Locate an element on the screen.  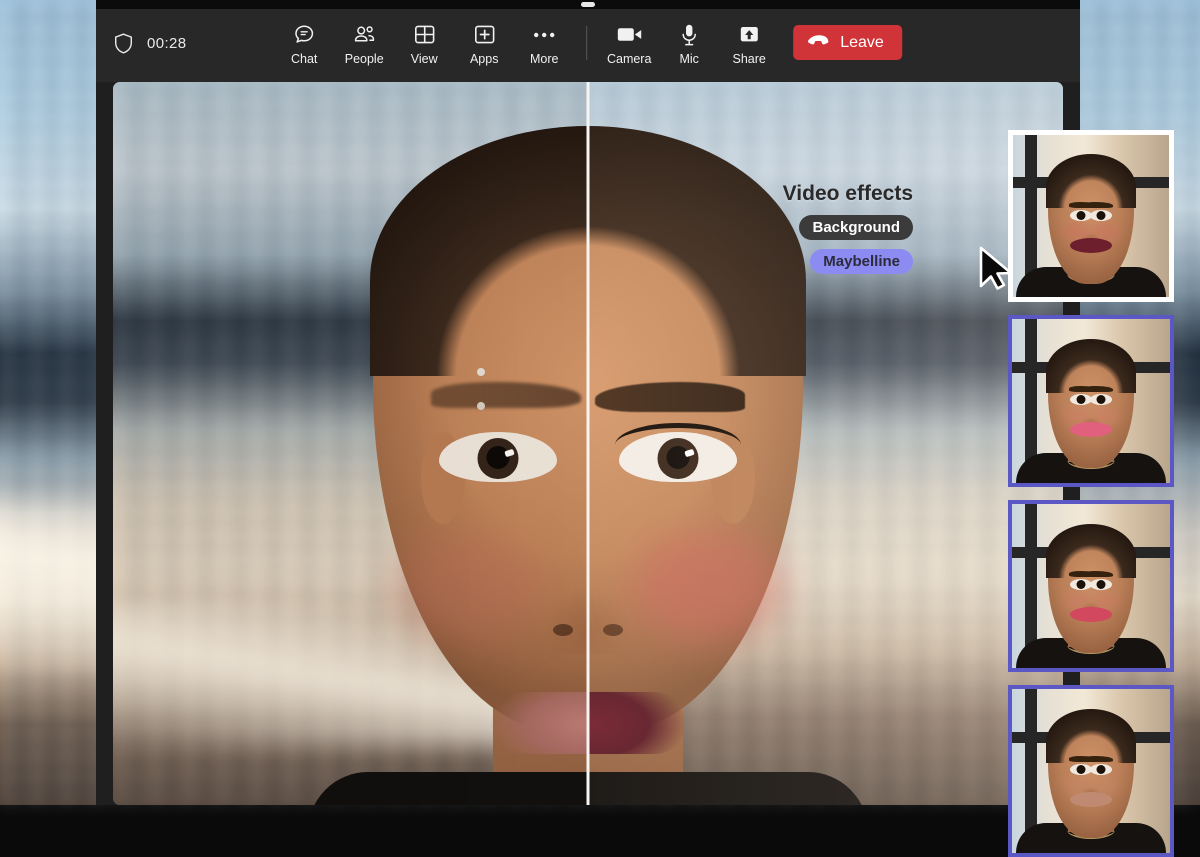
share-up-arrow-icon is located at coordinates (749, 34).